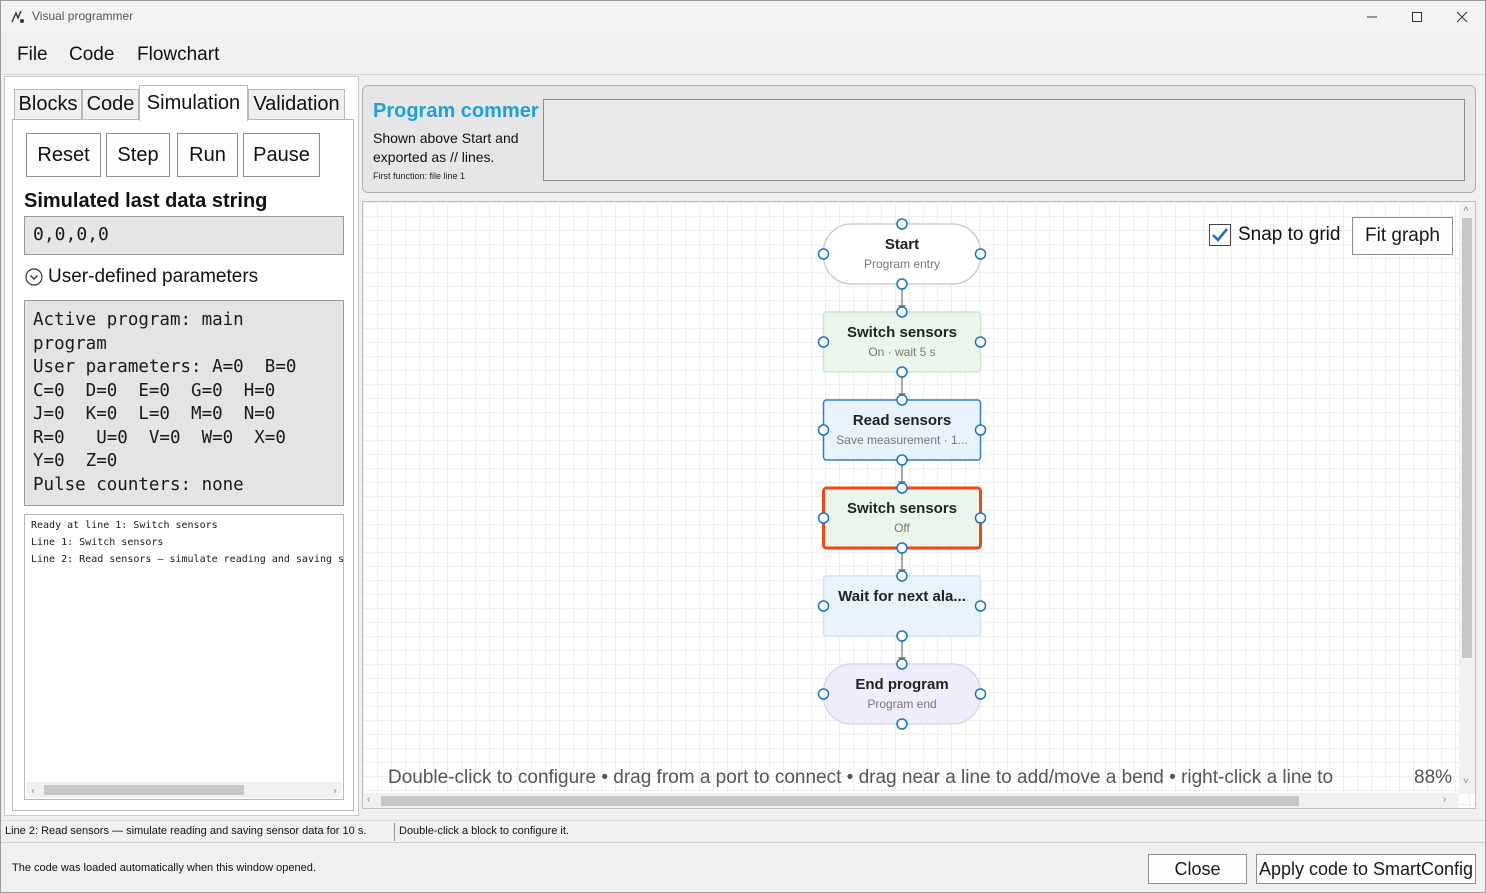 The width and height of the screenshot is (1486, 893). I want to click on tab-simulation: Simulation, so click(193, 103).